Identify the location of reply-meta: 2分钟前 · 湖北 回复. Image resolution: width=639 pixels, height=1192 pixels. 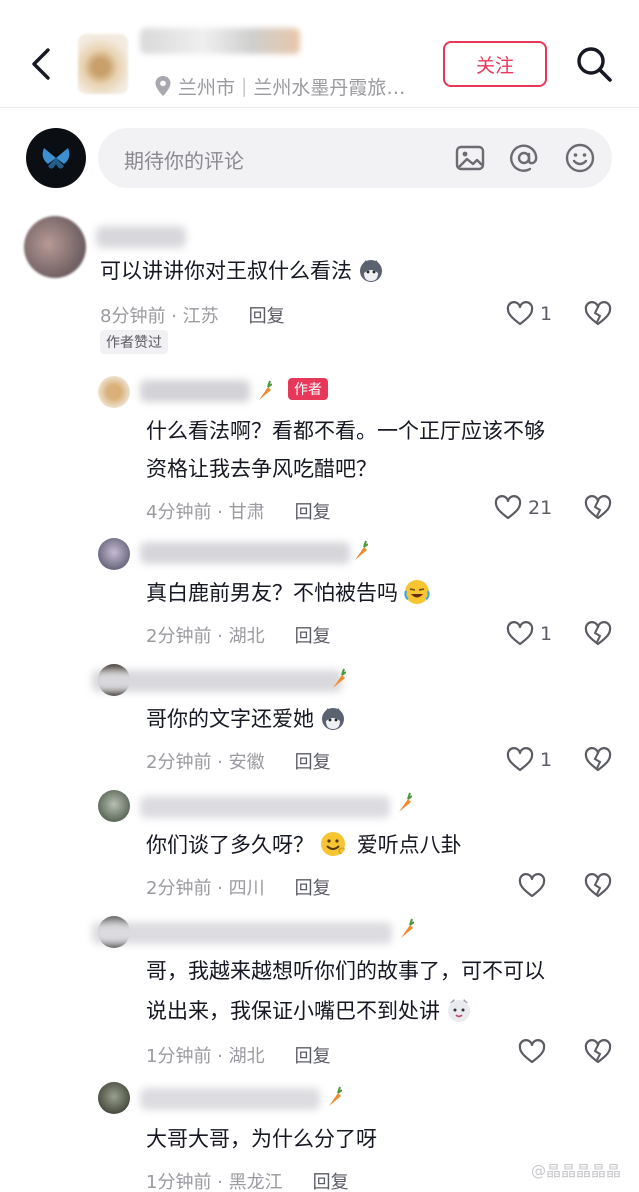
(238, 635).